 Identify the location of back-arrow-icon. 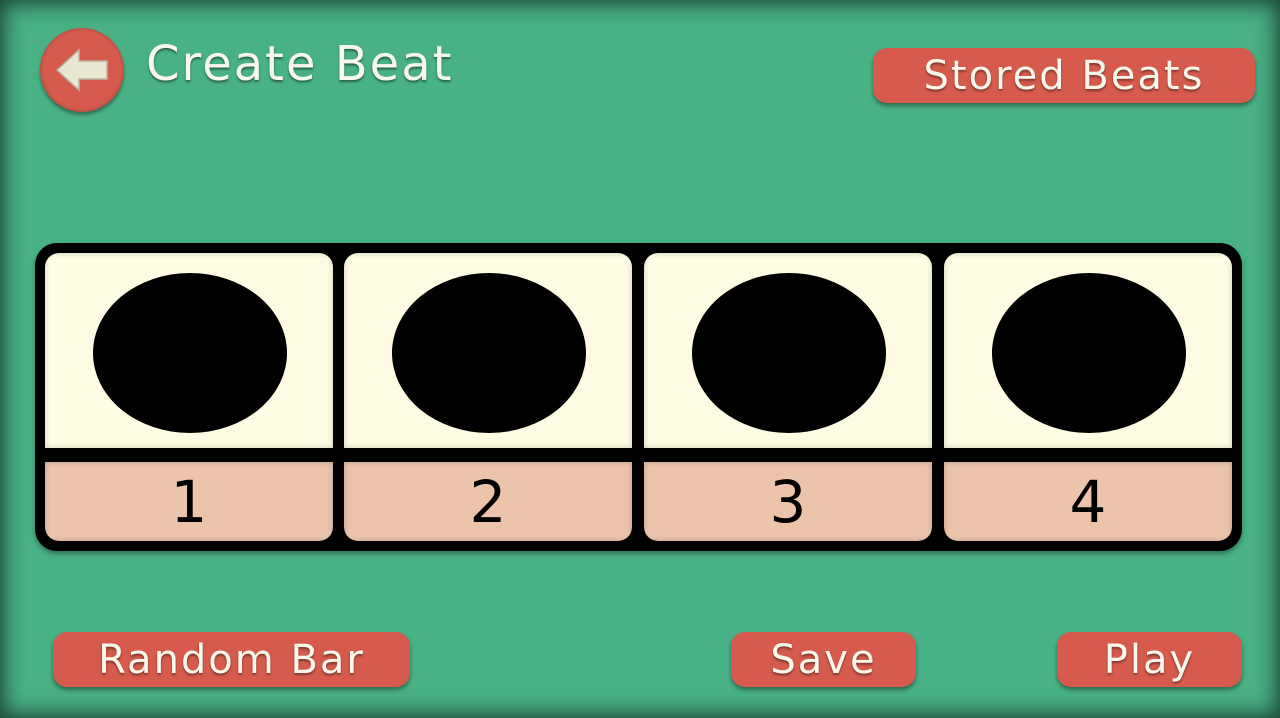
(81, 70).